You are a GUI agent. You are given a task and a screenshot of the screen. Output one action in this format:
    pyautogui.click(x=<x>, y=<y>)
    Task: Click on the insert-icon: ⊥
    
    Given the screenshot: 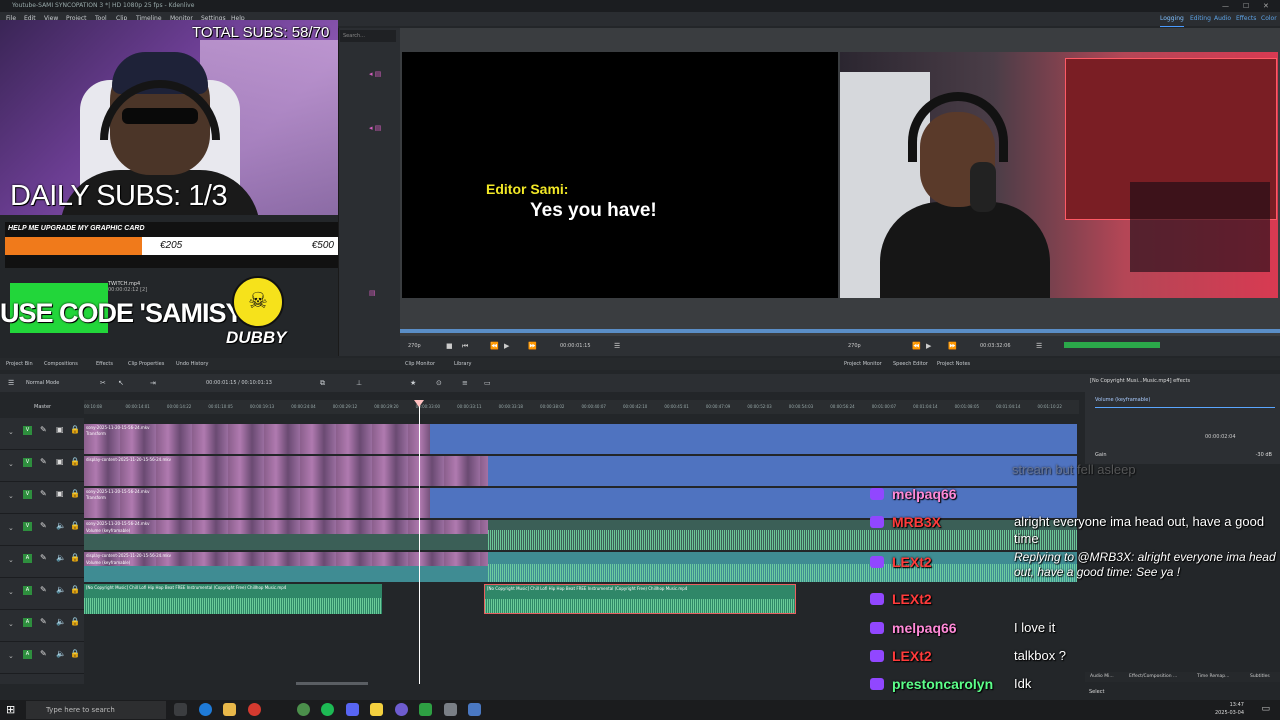 What is the action you would take?
    pyautogui.click(x=359, y=383)
    